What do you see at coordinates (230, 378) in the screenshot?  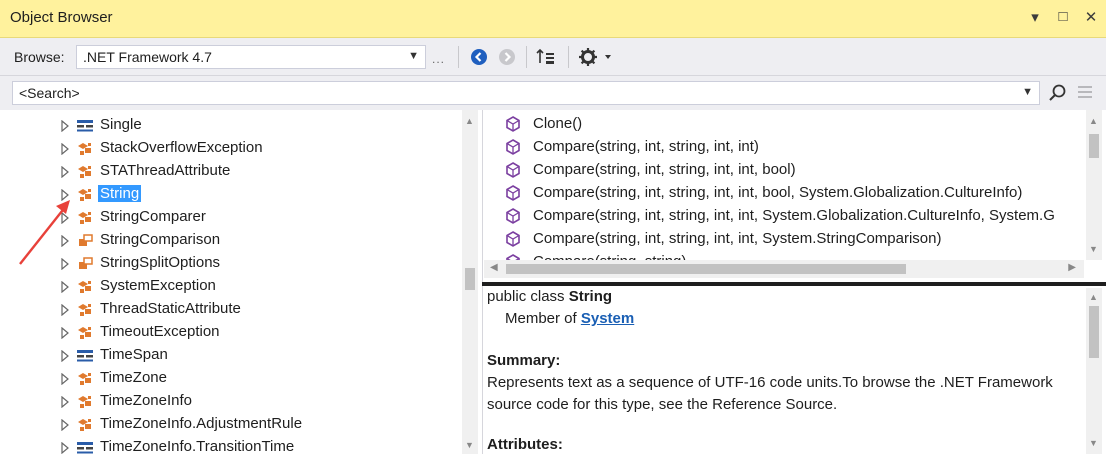 I see `tree-item: TimeZone` at bounding box center [230, 378].